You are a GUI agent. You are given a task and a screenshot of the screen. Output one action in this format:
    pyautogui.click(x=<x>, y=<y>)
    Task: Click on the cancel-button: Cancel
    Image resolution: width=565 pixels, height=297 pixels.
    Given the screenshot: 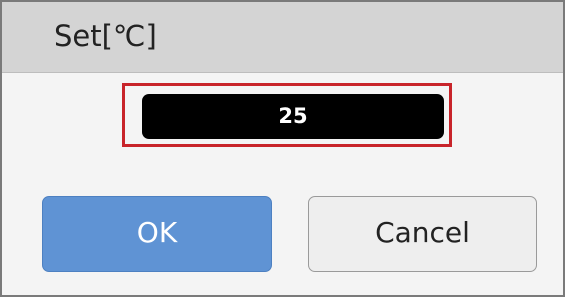 What is the action you would take?
    pyautogui.click(x=422, y=234)
    